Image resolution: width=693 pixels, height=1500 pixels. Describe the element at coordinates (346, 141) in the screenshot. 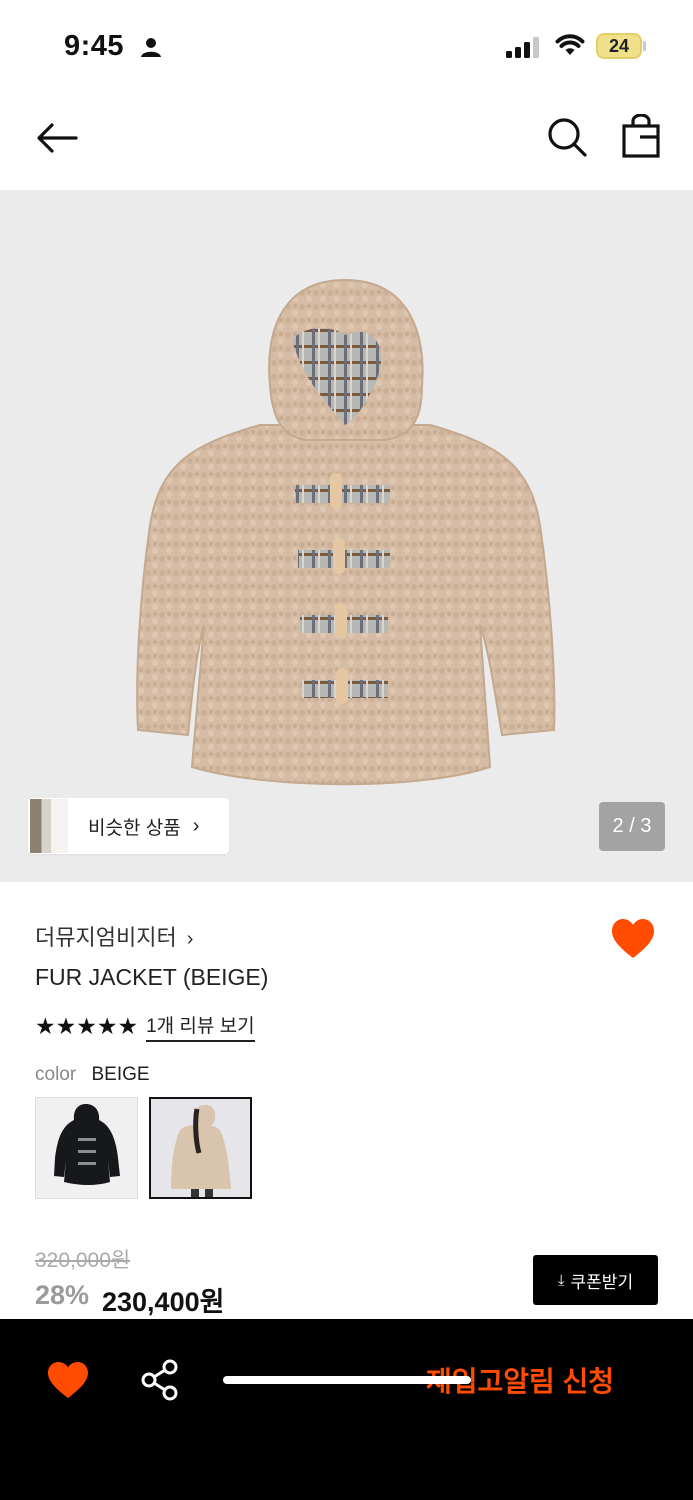

I see `top-nav` at that location.